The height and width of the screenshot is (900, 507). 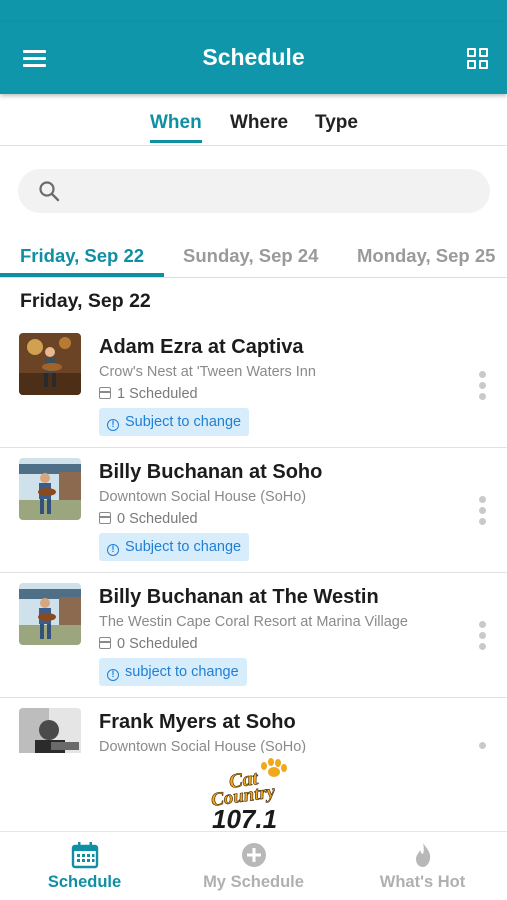 What do you see at coordinates (197, 722) in the screenshot?
I see `session-title: Frank Myers at Soho` at bounding box center [197, 722].